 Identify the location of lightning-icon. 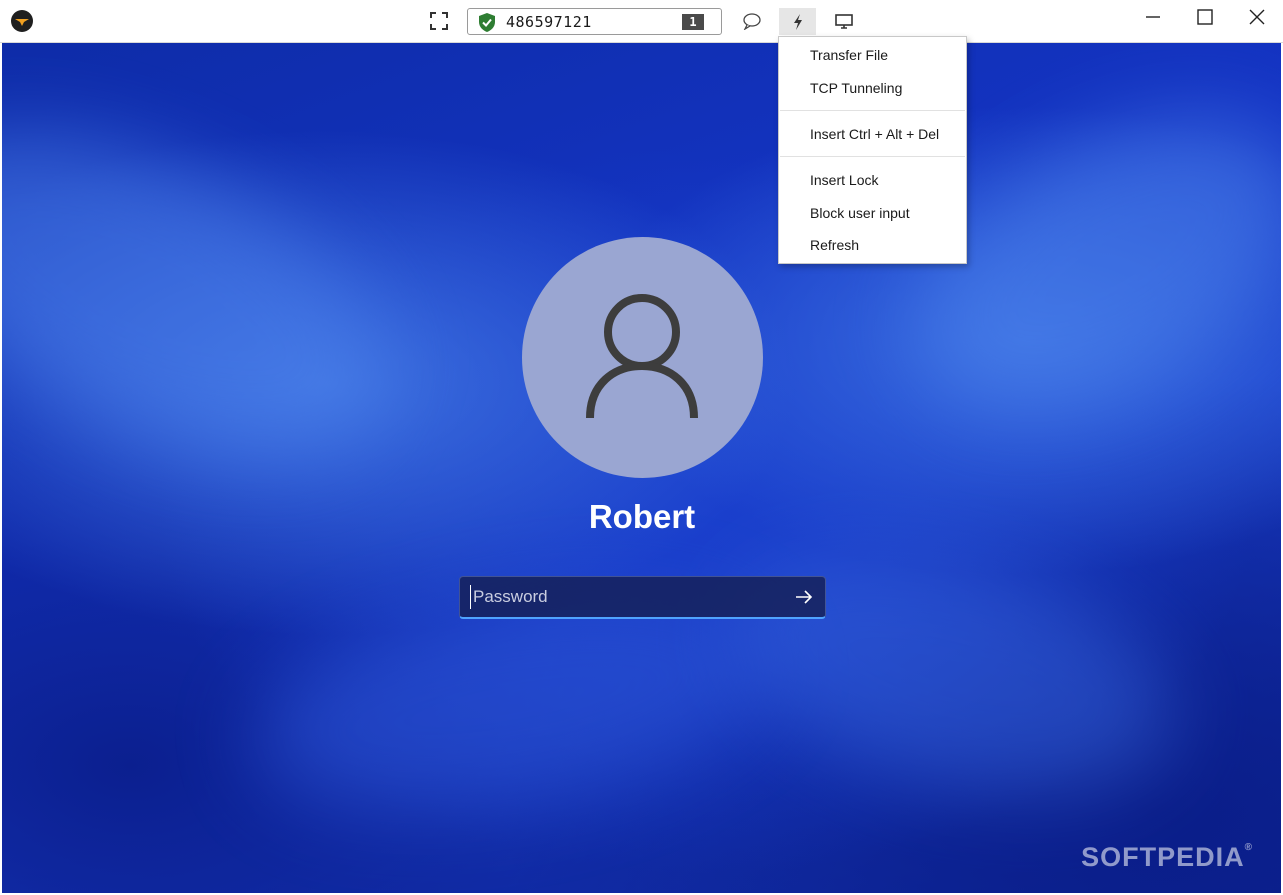
(797, 21).